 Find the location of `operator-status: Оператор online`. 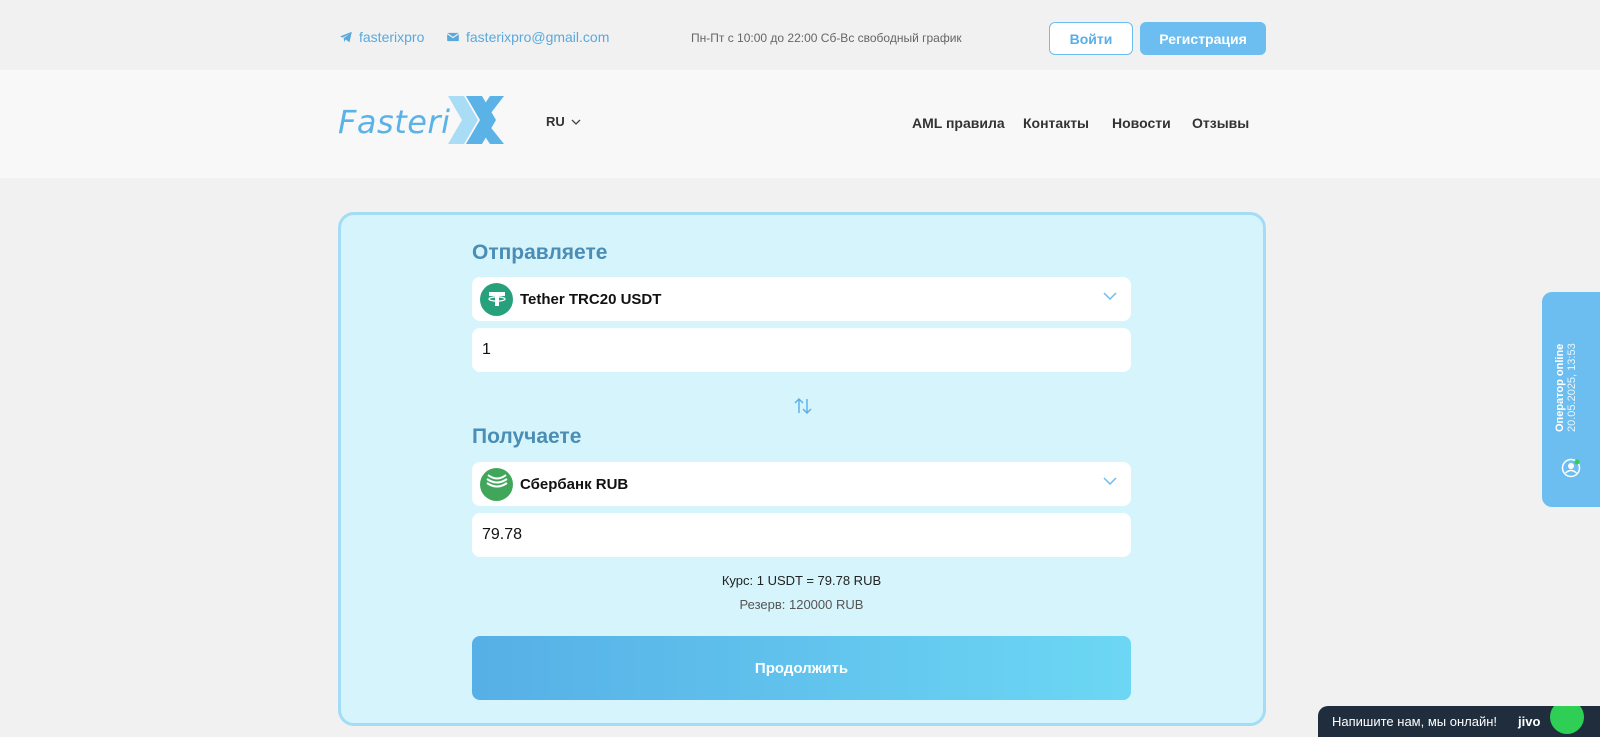

operator-status: Оператор online is located at coordinates (1560, 387).